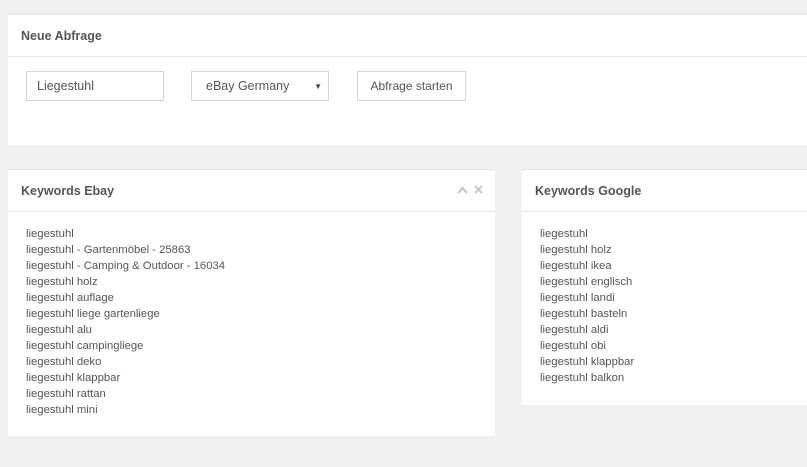 This screenshot has width=807, height=467. What do you see at coordinates (93, 314) in the screenshot?
I see `list-item: liegestuhl liege gartenliege` at bounding box center [93, 314].